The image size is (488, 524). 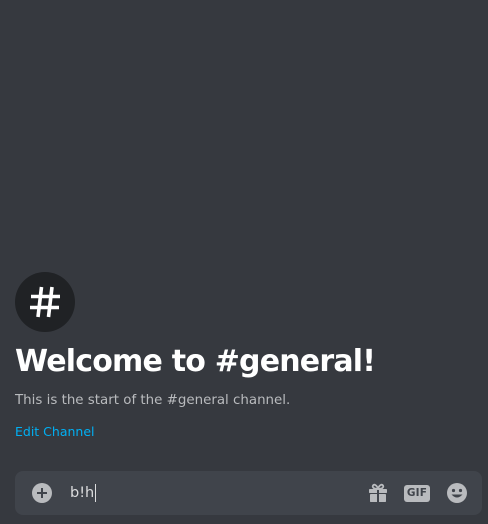 I want to click on message-composer: b!h GIF, so click(x=248, y=493).